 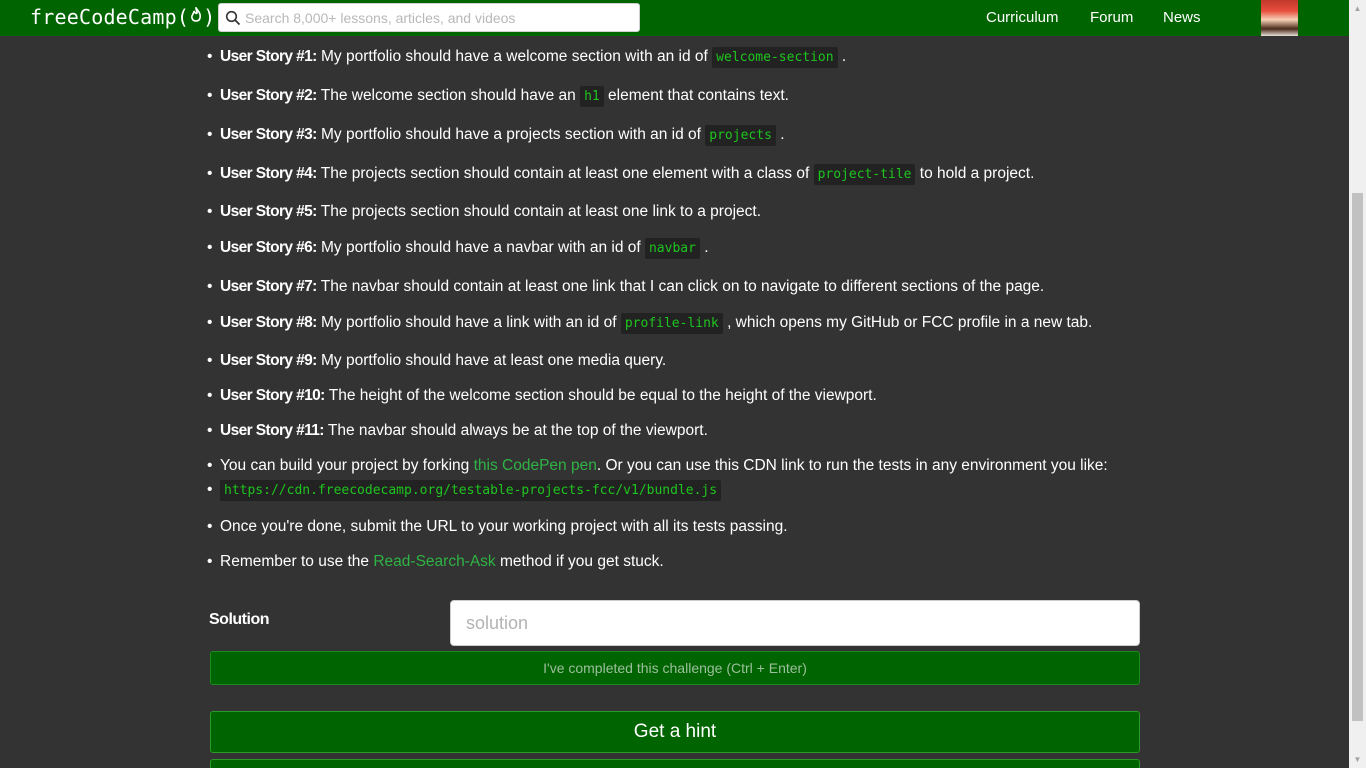 I want to click on rsa-text: Remember to use the, so click(x=297, y=561).